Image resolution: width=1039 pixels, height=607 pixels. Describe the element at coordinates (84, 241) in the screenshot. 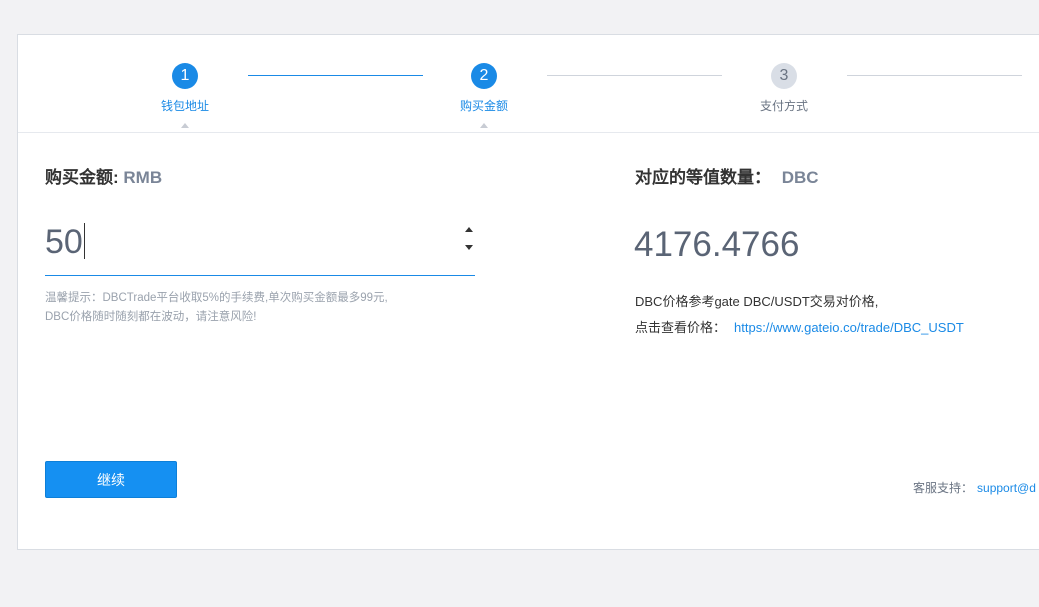

I see `text-caret` at that location.